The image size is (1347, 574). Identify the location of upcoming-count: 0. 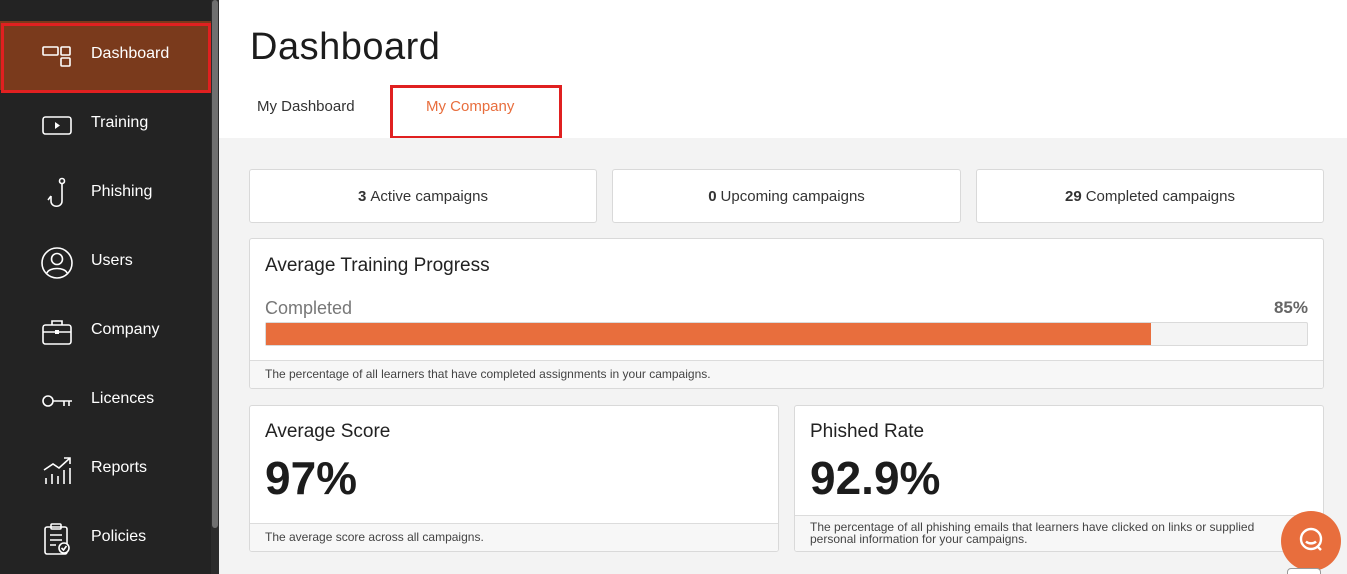
(712, 196).